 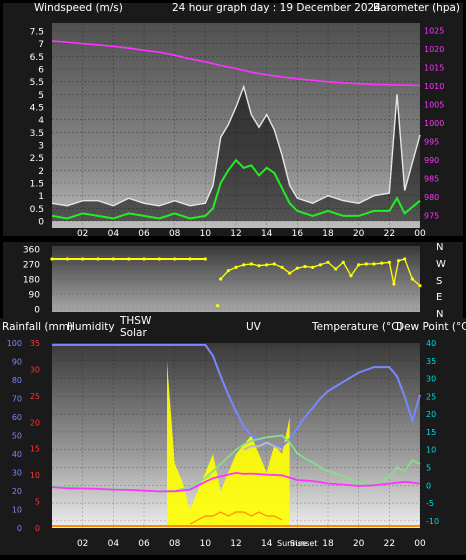 What do you see at coordinates (37, 311) in the screenshot?
I see `dir-tick-label: 0` at bounding box center [37, 311].